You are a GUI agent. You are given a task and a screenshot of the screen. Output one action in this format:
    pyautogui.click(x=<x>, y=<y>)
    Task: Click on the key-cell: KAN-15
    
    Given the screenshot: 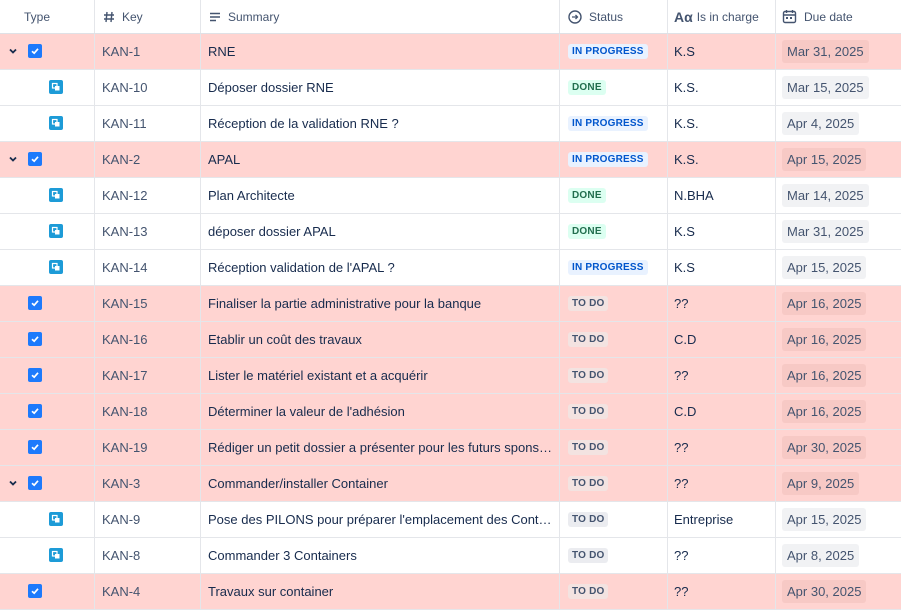 What is the action you would take?
    pyautogui.click(x=148, y=303)
    